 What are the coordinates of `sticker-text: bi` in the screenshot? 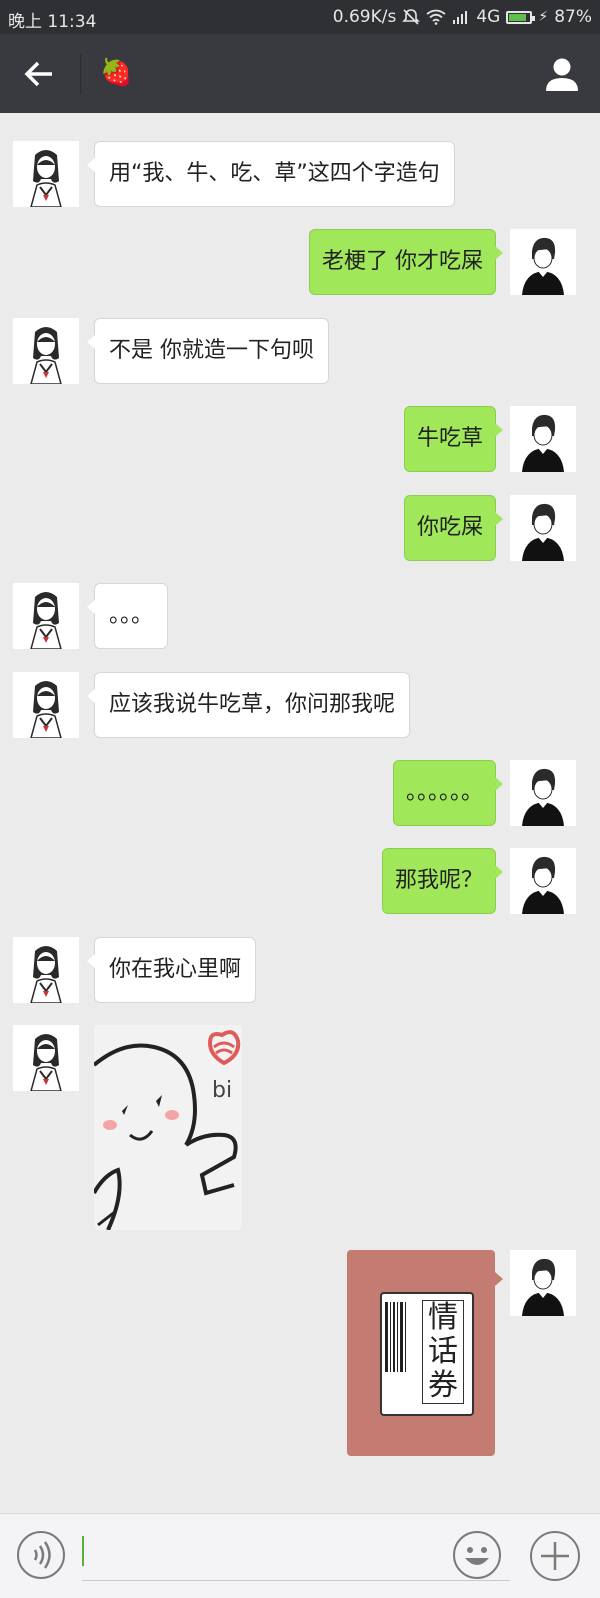 It's located at (222, 1090).